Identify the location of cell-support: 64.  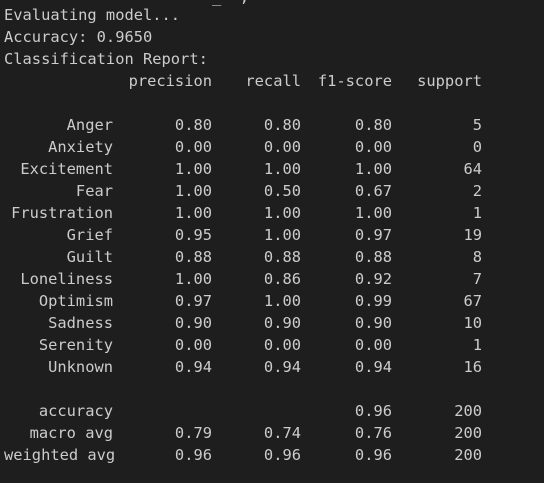
(472, 169).